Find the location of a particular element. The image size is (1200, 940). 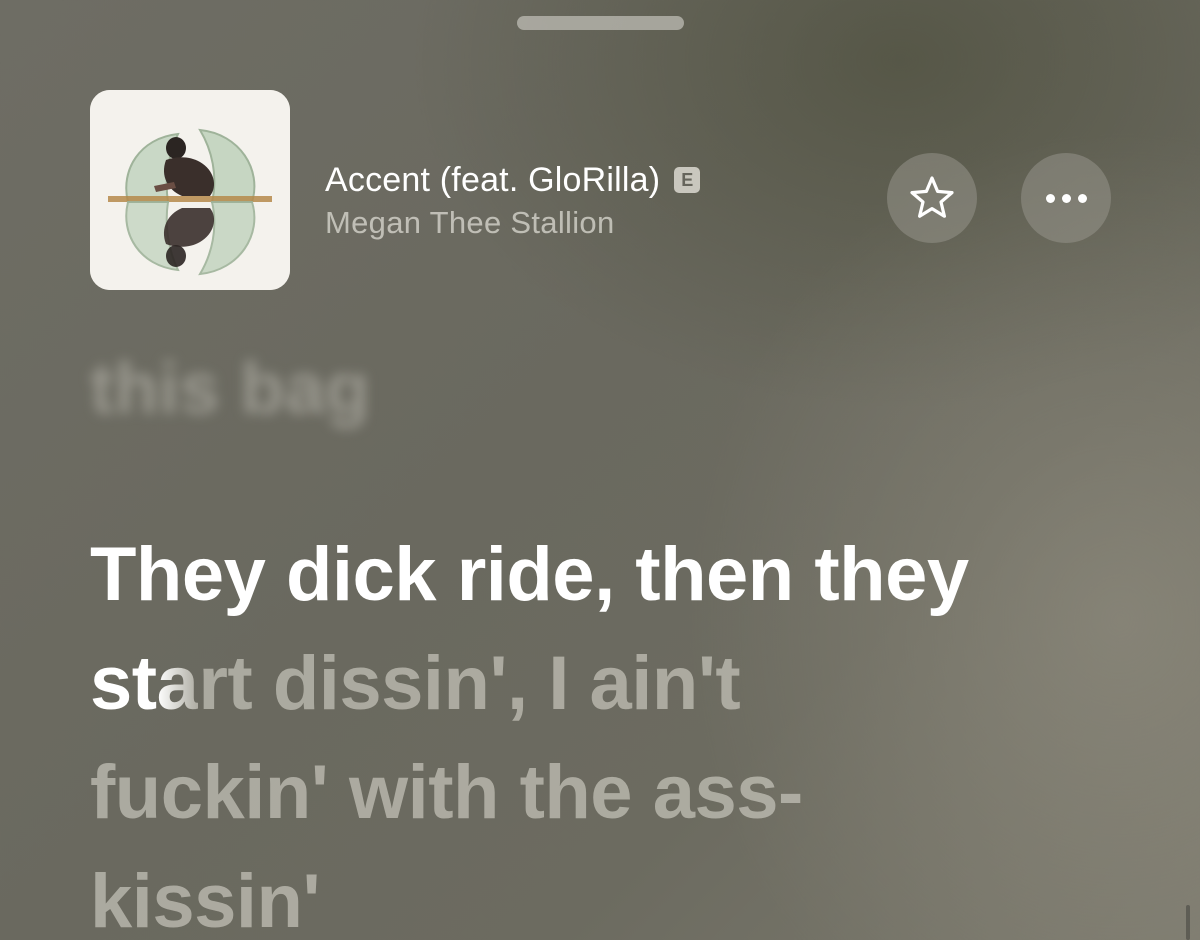

album-artwork is located at coordinates (190, 190).